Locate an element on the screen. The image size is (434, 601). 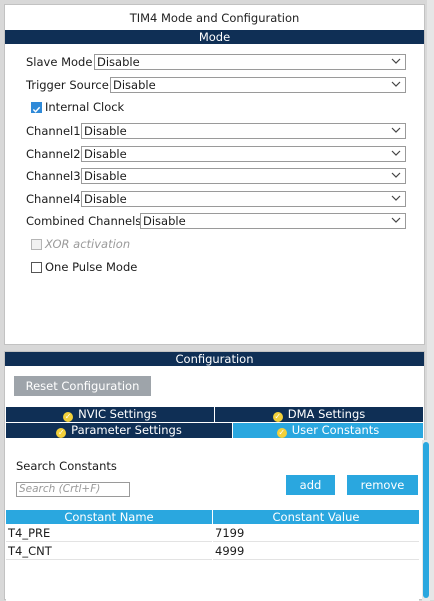
trigger-source-select: Disable is located at coordinates (258, 85).